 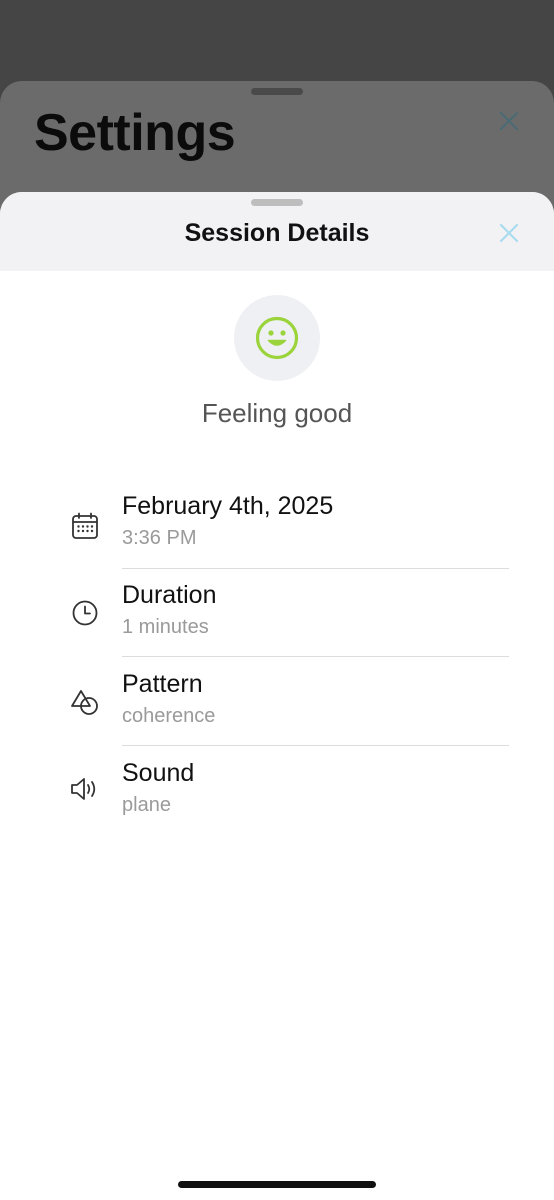 What do you see at coordinates (169, 595) in the screenshot?
I see `duration-title: Duration` at bounding box center [169, 595].